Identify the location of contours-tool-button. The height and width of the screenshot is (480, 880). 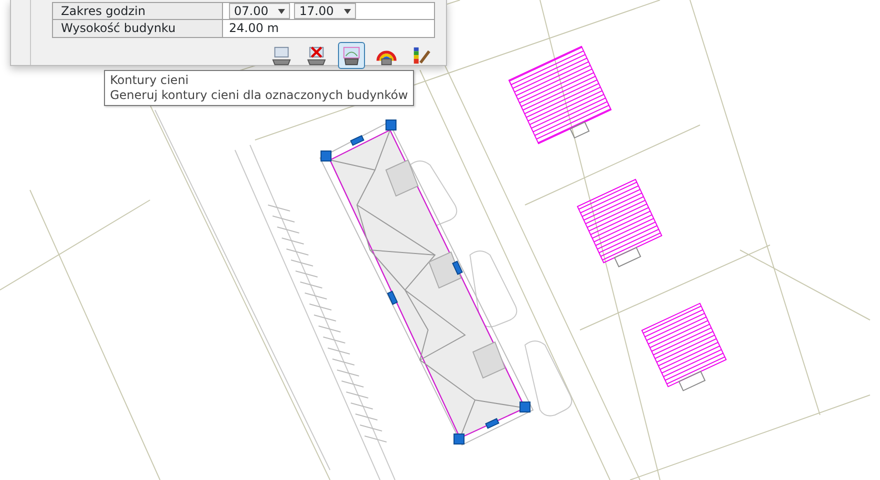
(351, 55).